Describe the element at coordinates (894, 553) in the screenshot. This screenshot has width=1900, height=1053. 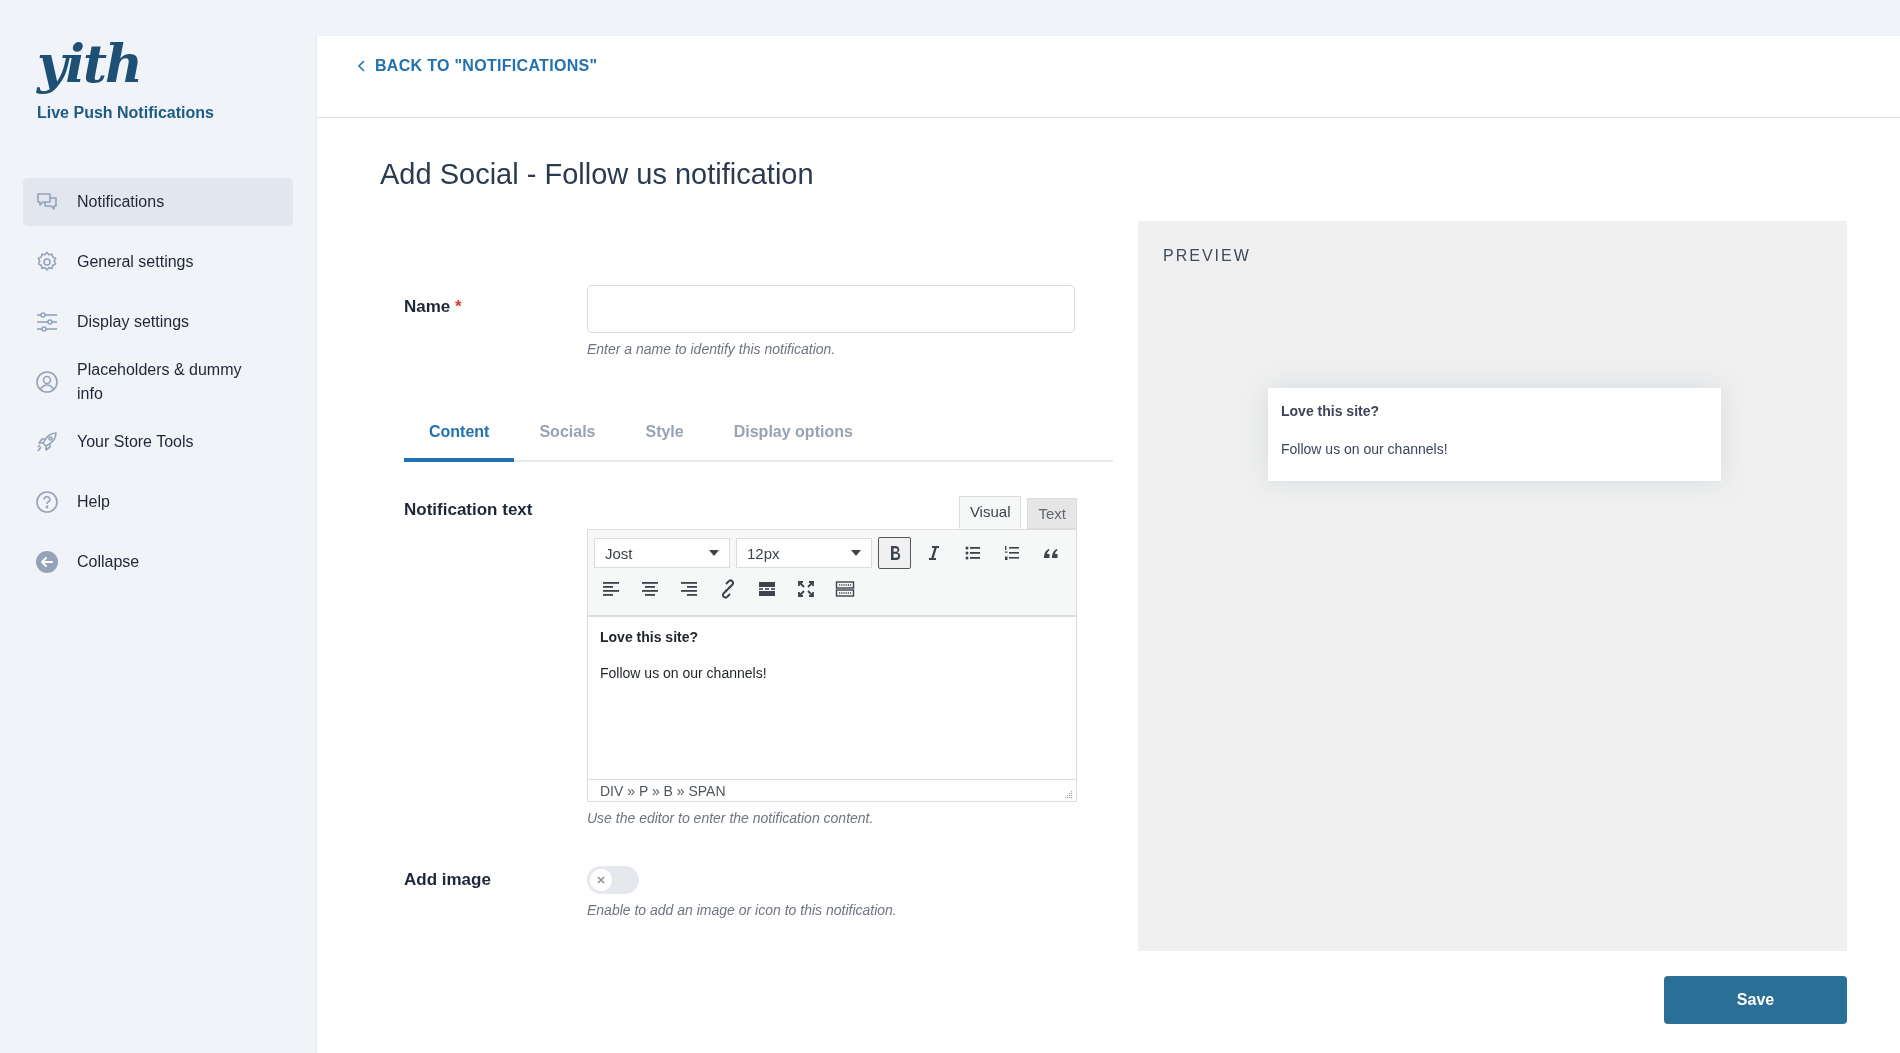
I see `bold-tool-button` at that location.